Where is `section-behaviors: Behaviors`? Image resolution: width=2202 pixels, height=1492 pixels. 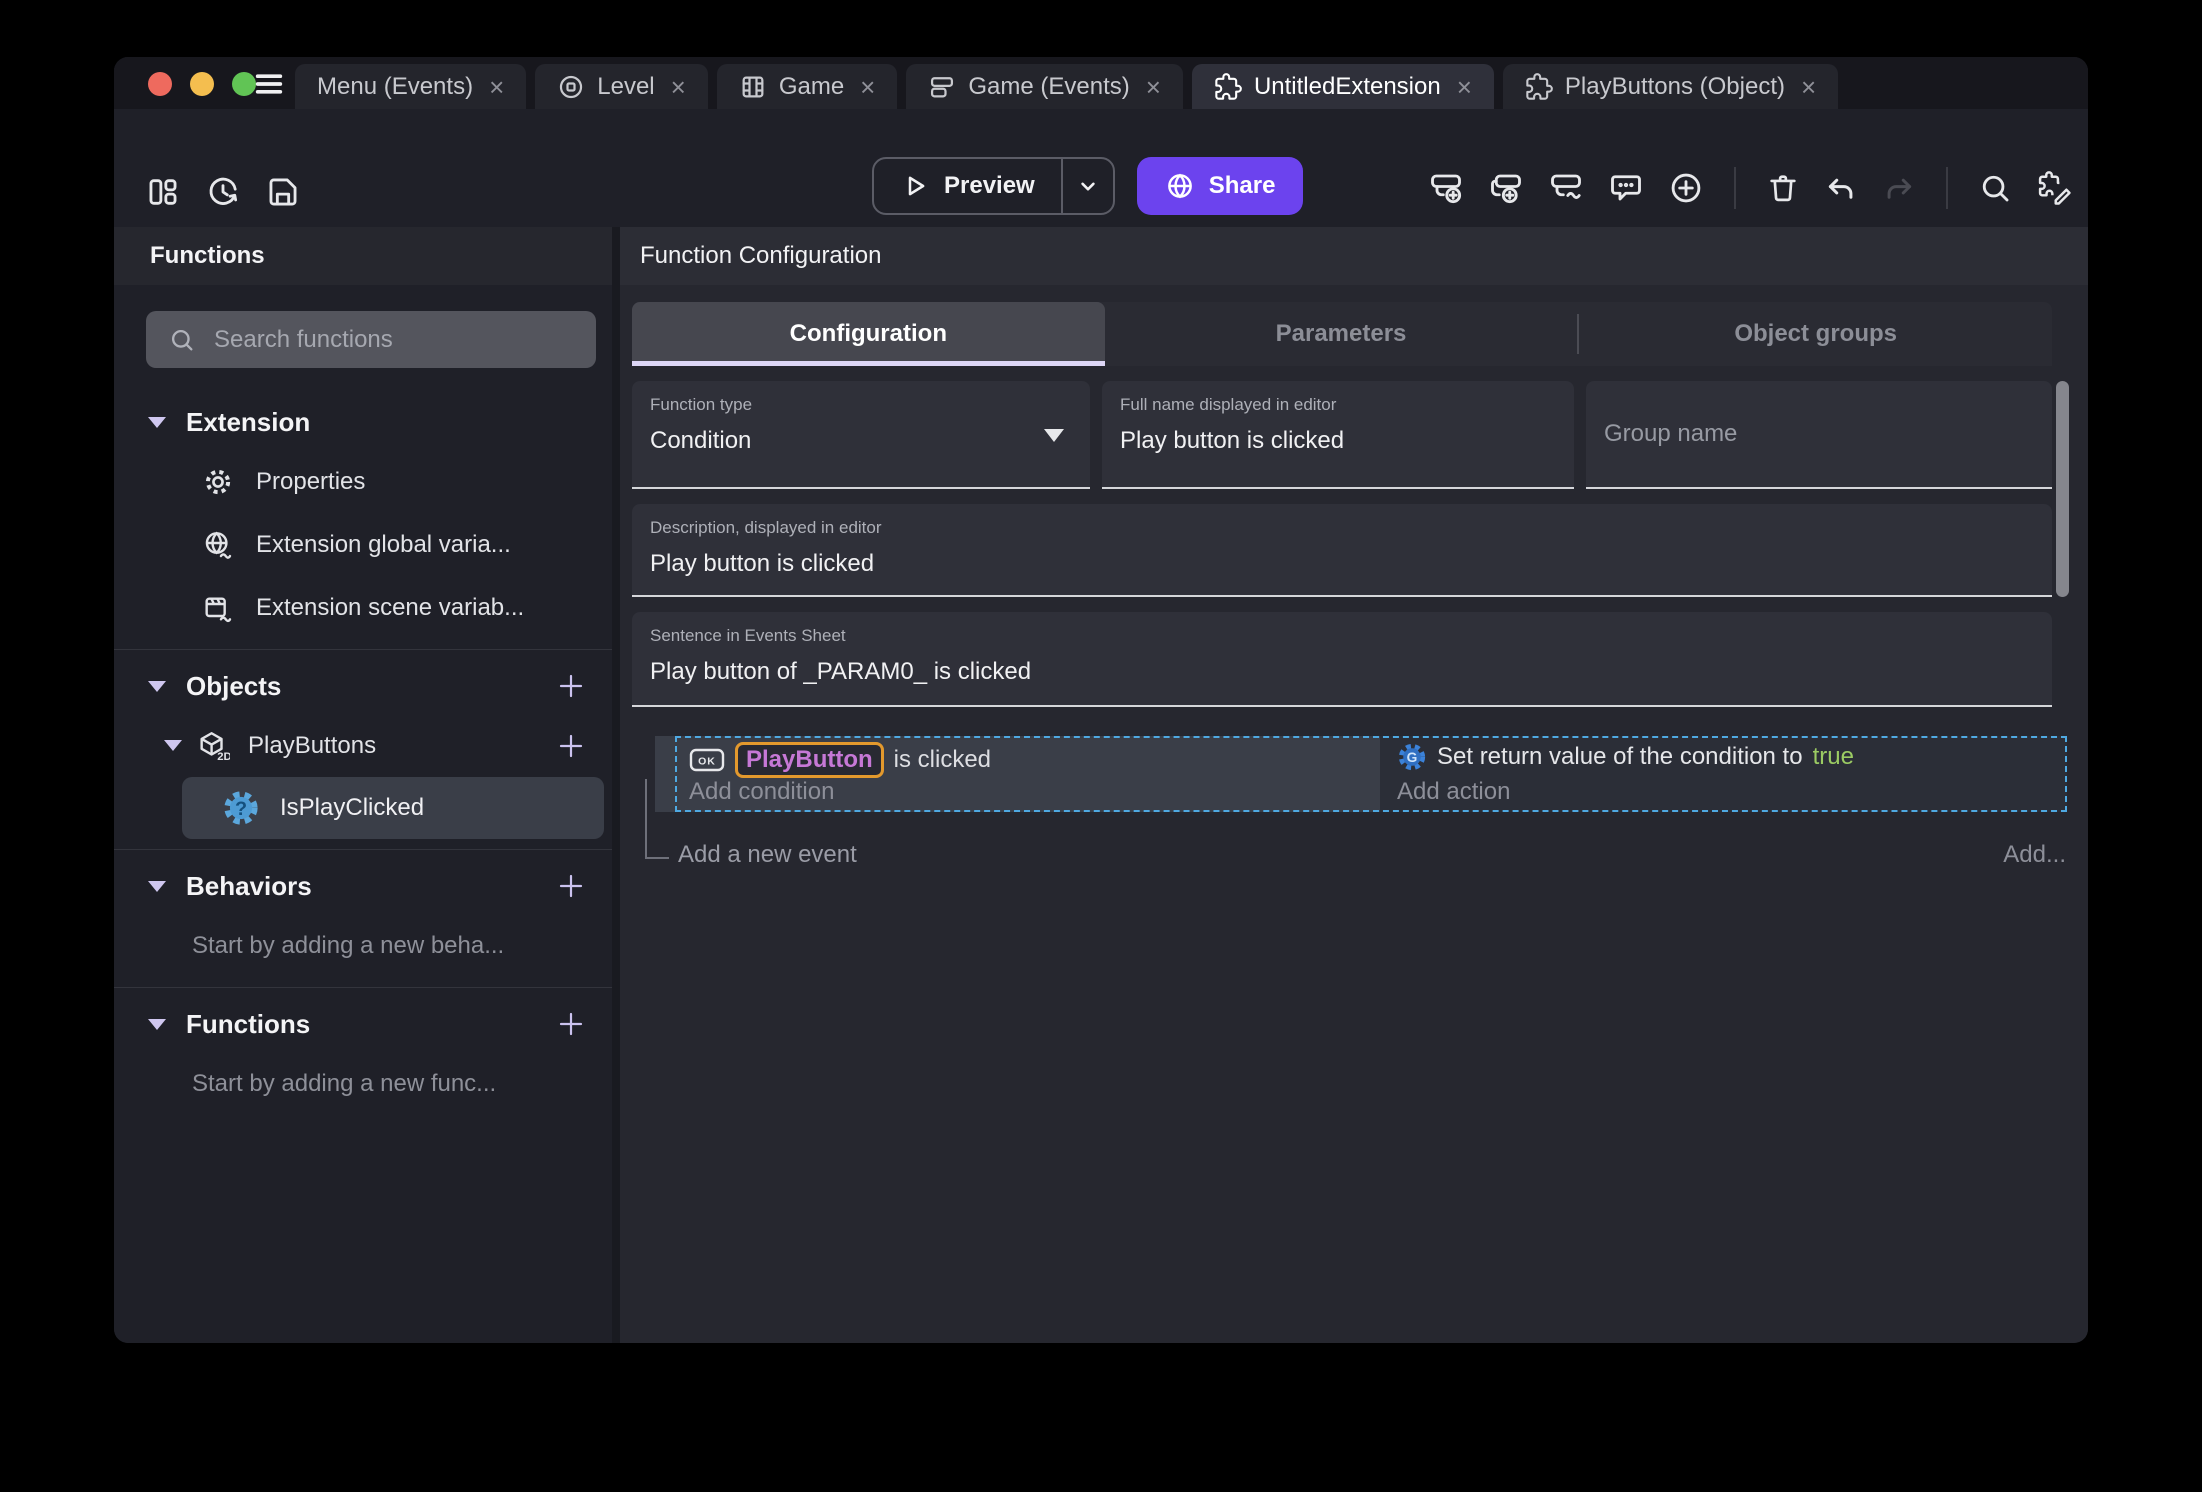 section-behaviors: Behaviors is located at coordinates (363, 886).